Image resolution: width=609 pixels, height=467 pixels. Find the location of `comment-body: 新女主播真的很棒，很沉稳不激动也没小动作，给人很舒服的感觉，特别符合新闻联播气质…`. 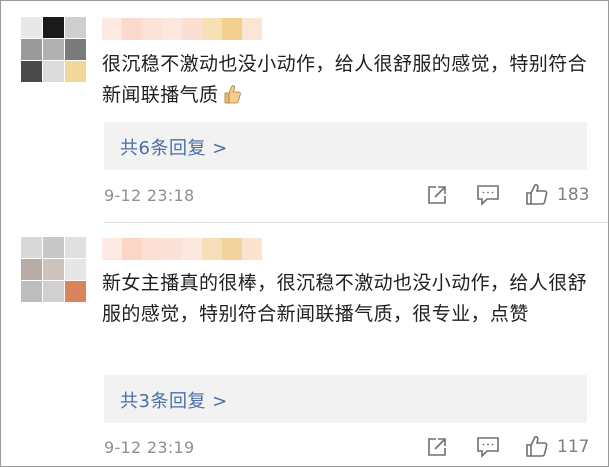

comment-body: 新女主播真的很棒，很沉稳不激动也没小动作，给人很舒服的感觉，特别符合新闻联播气质… is located at coordinates (345, 298).